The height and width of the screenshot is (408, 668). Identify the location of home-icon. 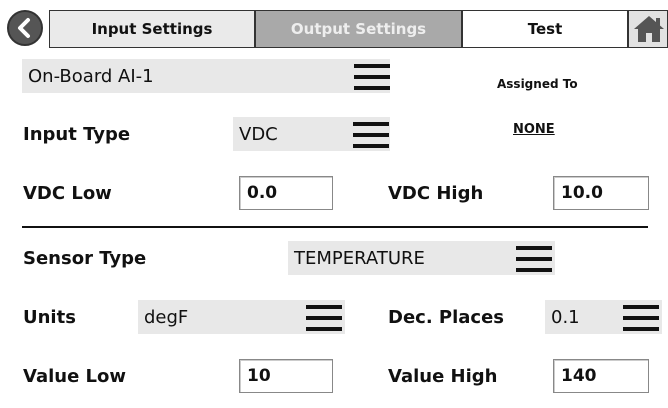
(649, 29).